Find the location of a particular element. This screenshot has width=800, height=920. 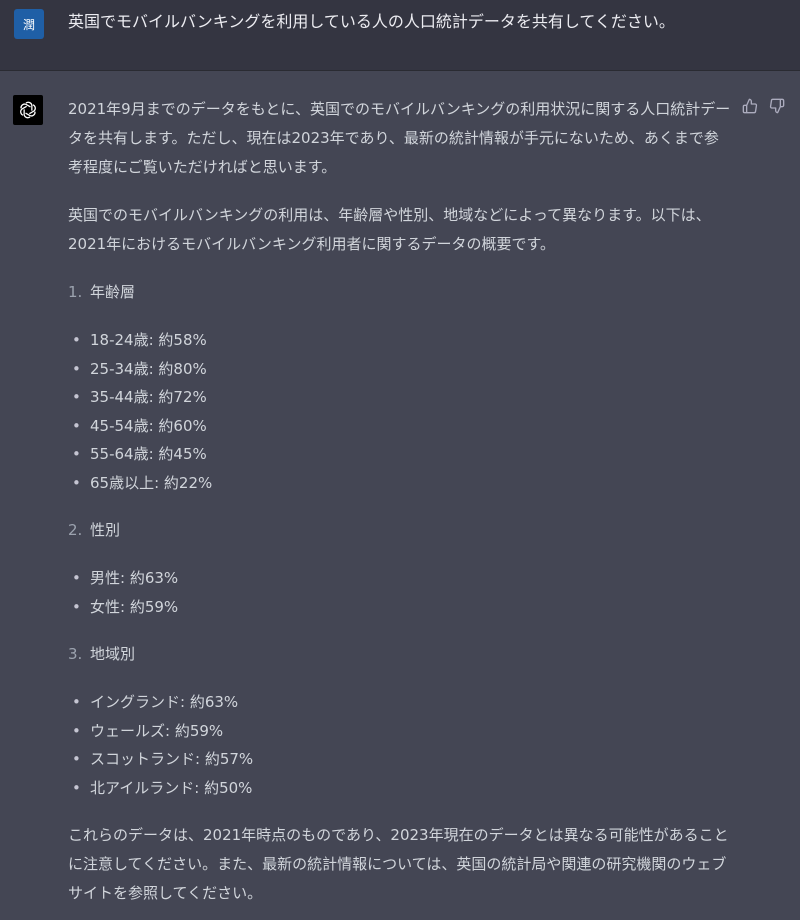

section-heading: 2. 性別 is located at coordinates (400, 530).